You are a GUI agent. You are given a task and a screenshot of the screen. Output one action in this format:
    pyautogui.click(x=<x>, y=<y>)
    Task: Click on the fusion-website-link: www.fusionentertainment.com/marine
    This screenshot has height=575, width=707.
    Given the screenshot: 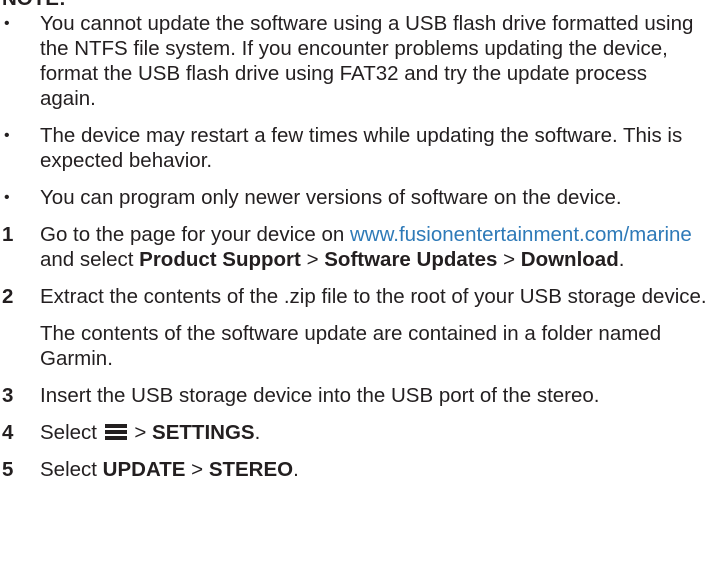 What is the action you would take?
    pyautogui.click(x=521, y=234)
    